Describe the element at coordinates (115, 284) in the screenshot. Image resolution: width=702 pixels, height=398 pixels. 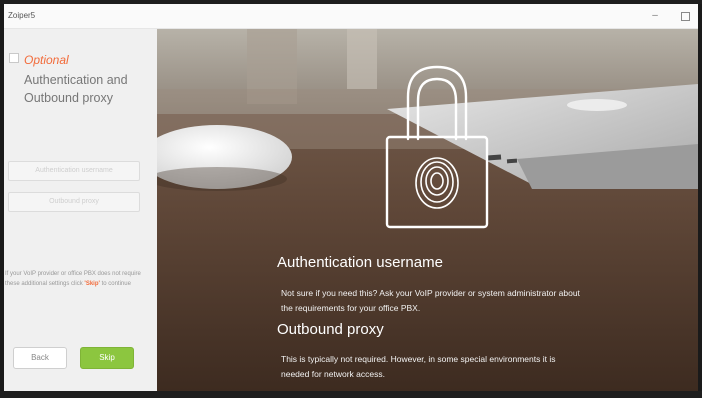
I see `help-suffix: to continue` at that location.